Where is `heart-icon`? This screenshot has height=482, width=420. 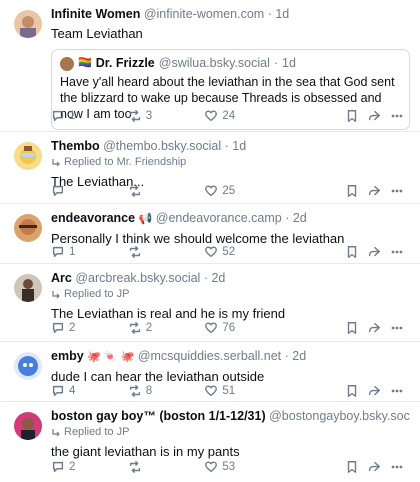 heart-icon is located at coordinates (211, 116).